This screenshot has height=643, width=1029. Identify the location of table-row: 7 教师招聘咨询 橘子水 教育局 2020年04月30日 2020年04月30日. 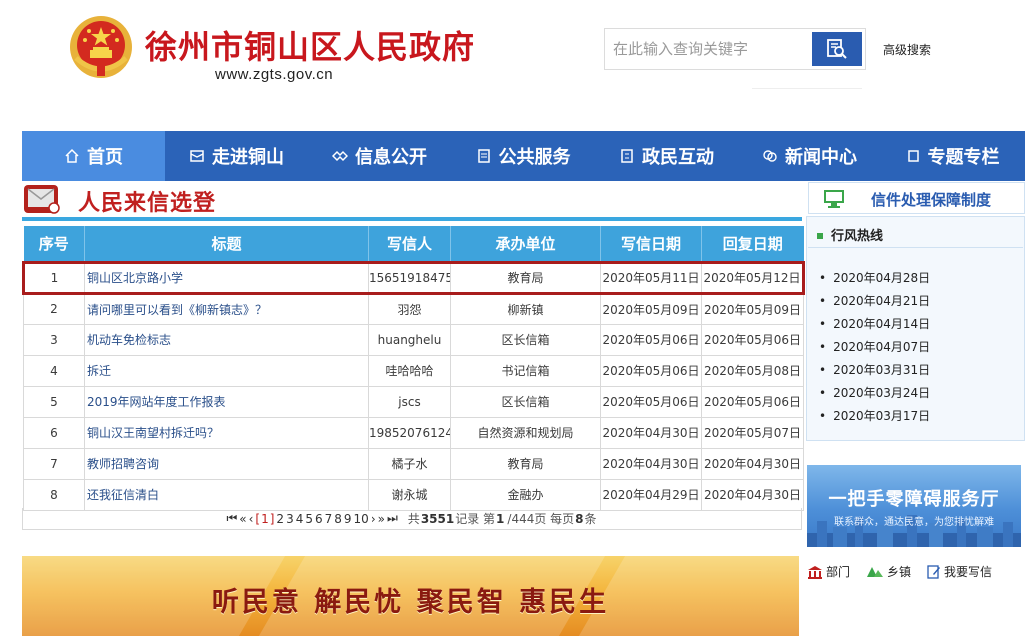
(413, 463).